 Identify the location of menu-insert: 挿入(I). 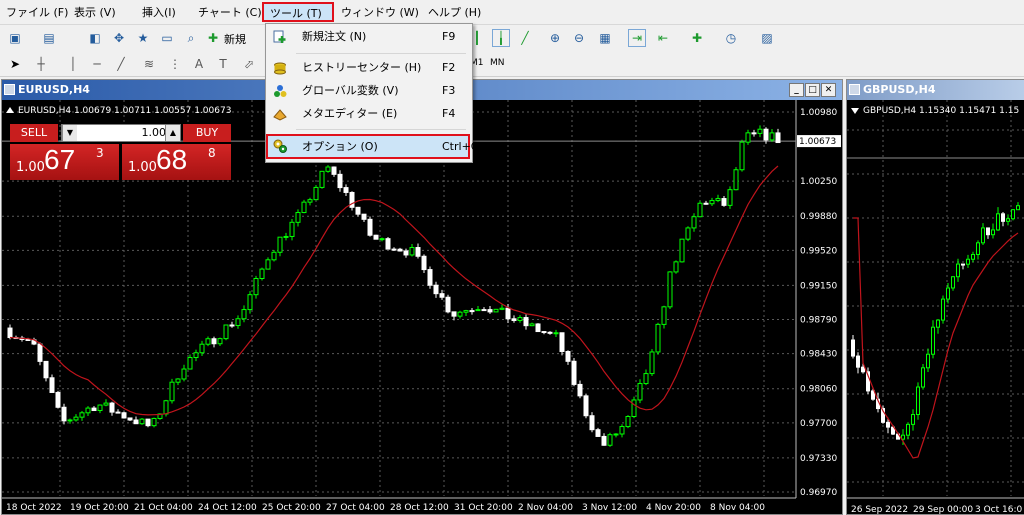
(159, 13).